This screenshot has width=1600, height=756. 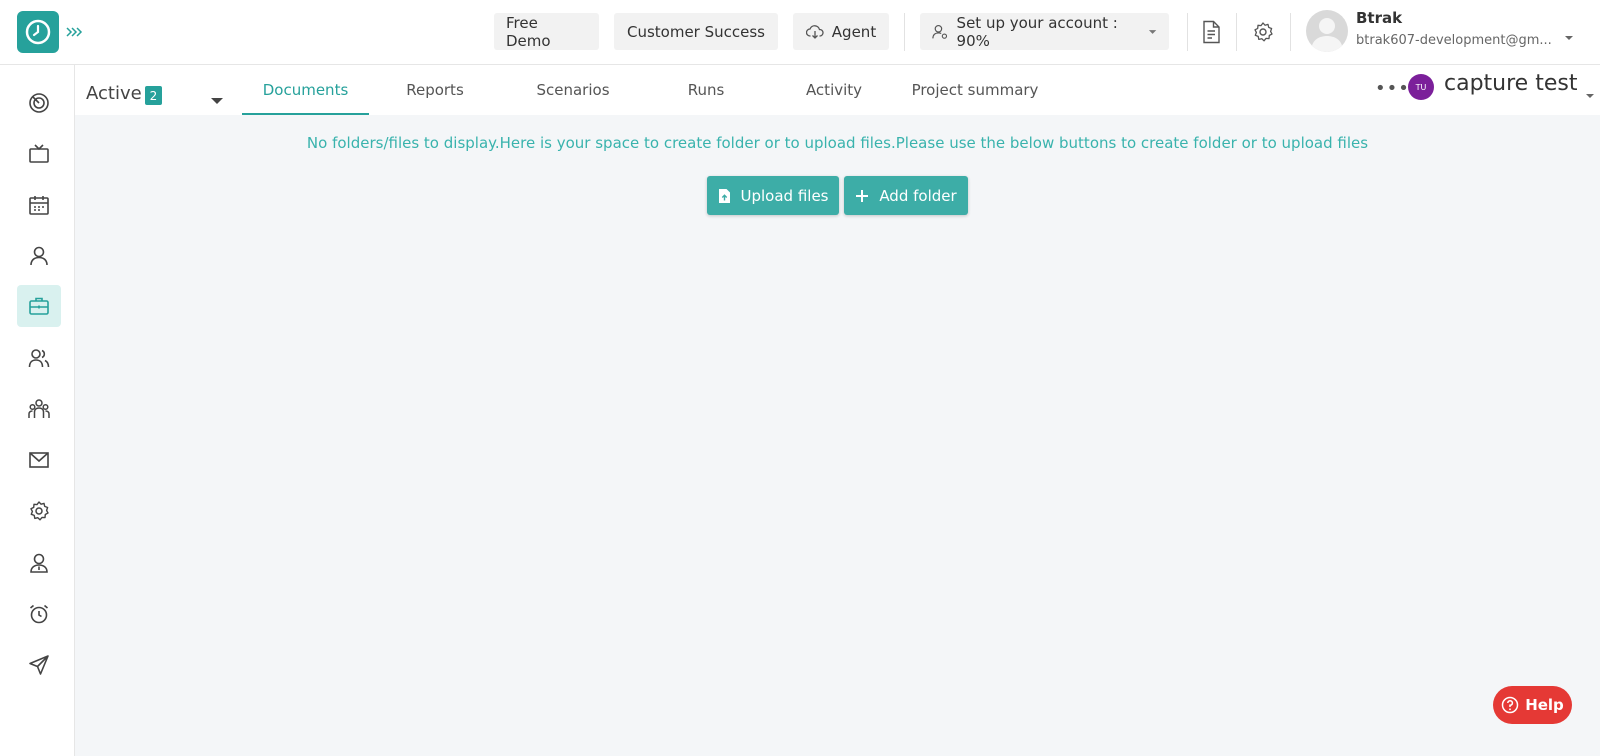 I want to click on briefcase-icon, so click(x=39, y=306).